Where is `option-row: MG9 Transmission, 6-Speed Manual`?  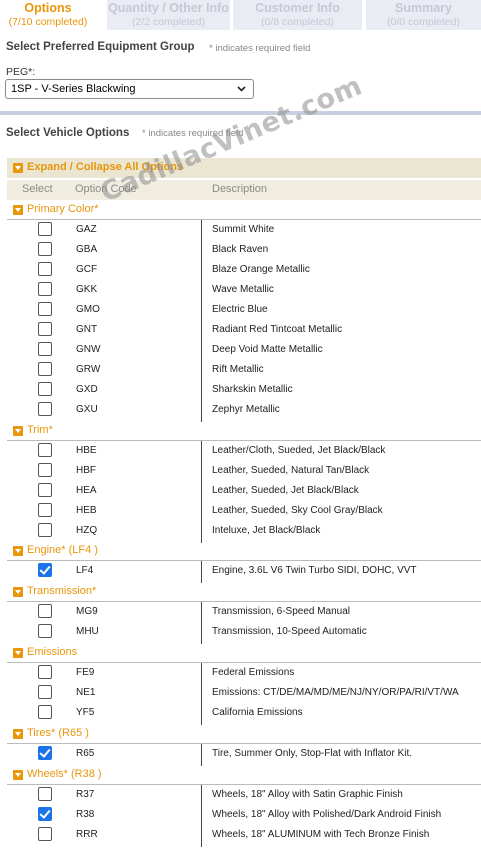
option-row: MG9 Transmission, 6-Speed Manual is located at coordinates (240, 612).